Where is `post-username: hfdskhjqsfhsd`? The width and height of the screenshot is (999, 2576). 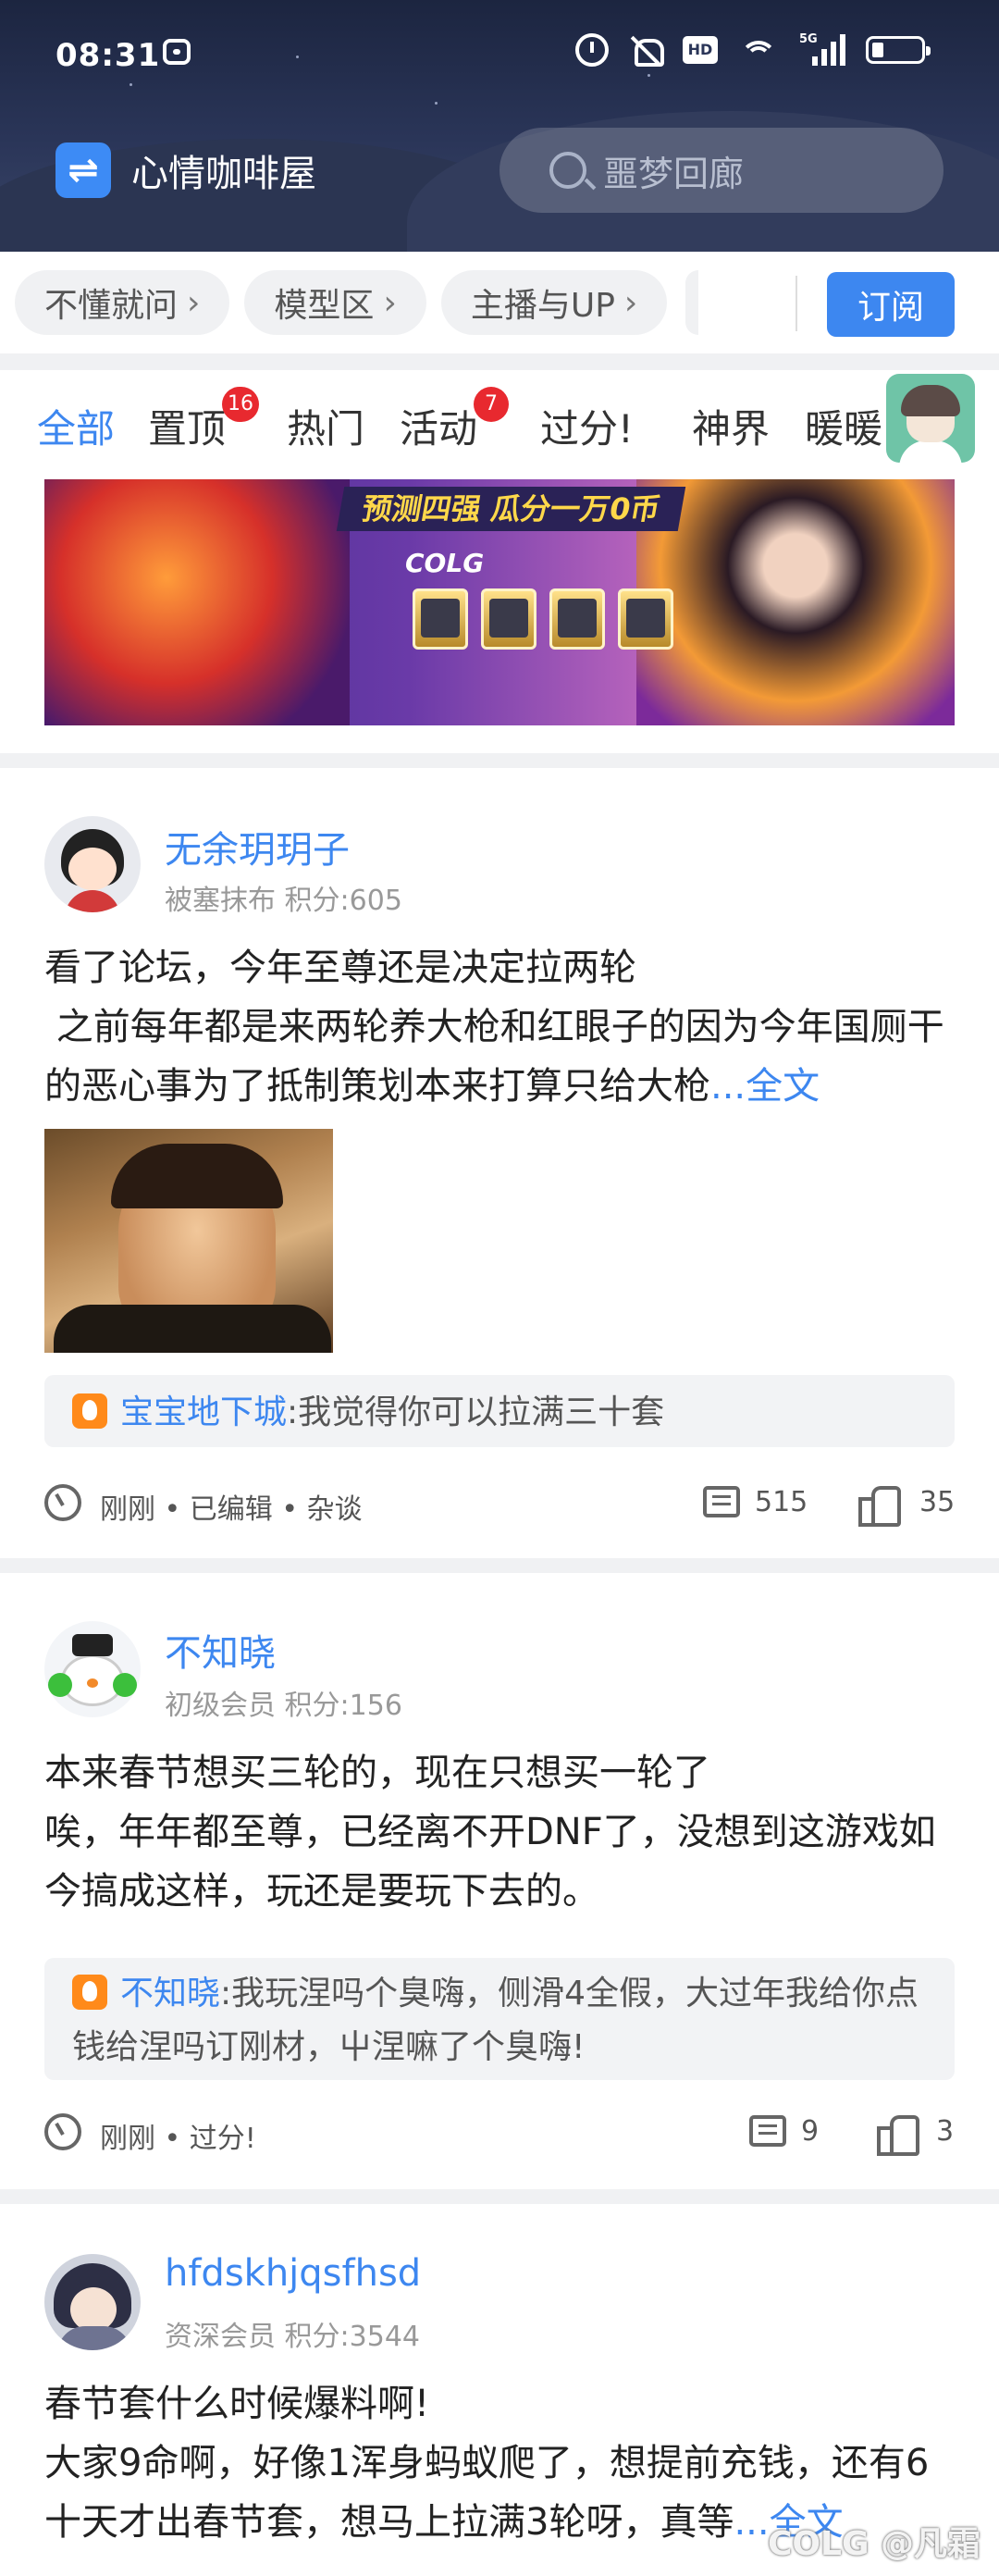 post-username: hfdskhjqsfhsd is located at coordinates (293, 2273).